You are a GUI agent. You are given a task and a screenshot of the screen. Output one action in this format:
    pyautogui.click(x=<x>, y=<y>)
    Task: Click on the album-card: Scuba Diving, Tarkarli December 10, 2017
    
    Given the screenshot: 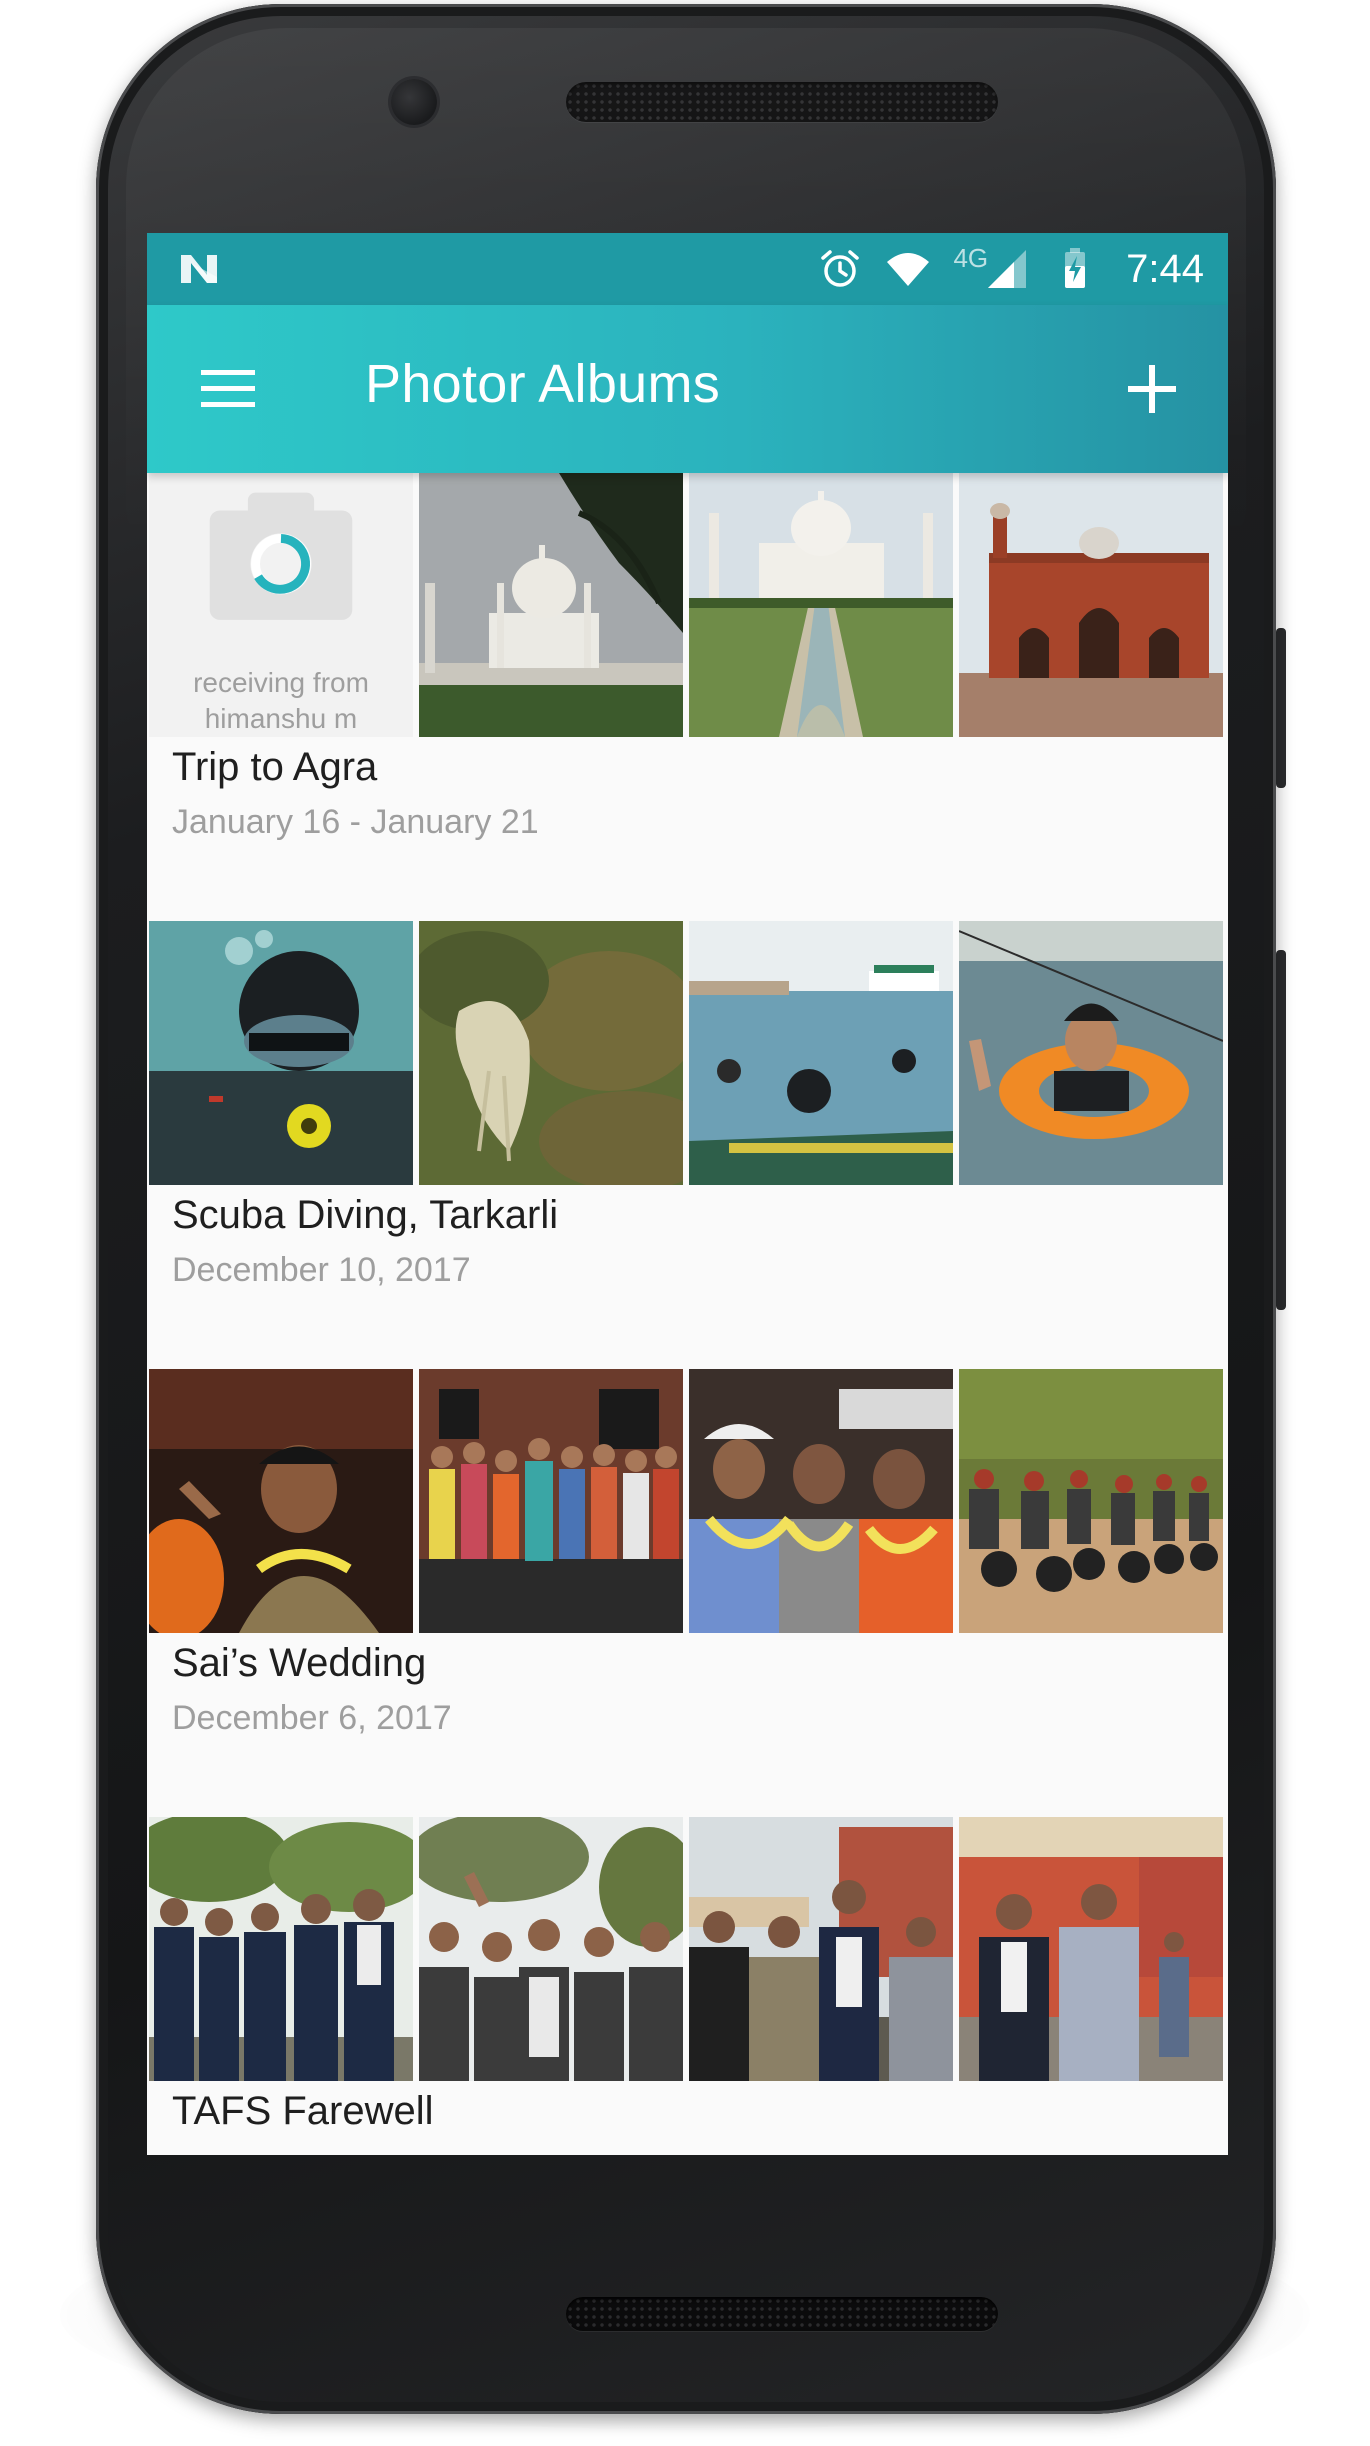 What is the action you would take?
    pyautogui.click(x=687, y=1145)
    